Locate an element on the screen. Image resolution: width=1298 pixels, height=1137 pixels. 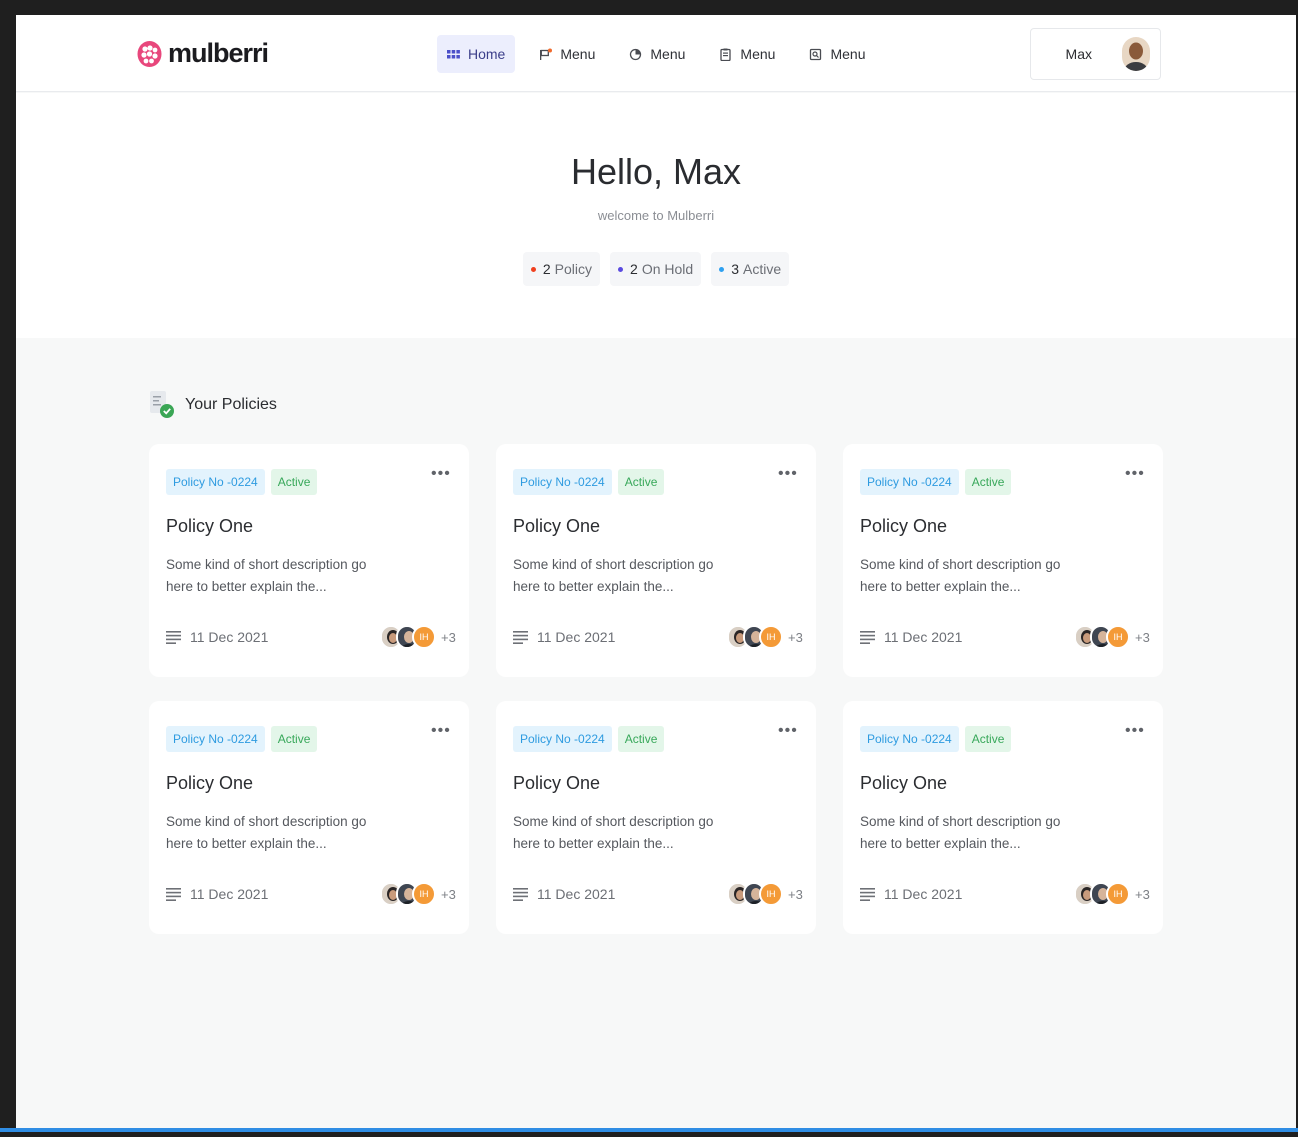
brand-logo: mulberri is located at coordinates (203, 53).